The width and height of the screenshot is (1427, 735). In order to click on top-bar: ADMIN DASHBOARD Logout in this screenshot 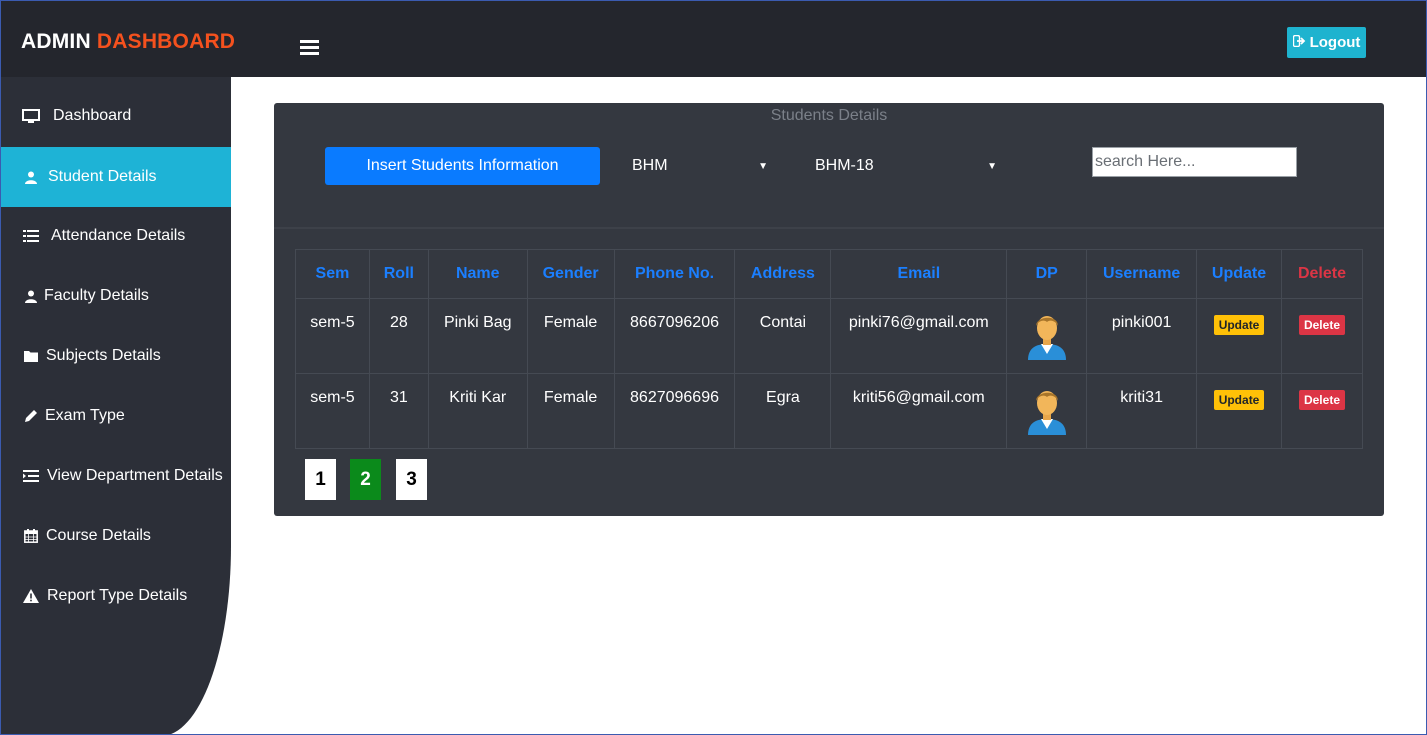, I will do `click(713, 39)`.